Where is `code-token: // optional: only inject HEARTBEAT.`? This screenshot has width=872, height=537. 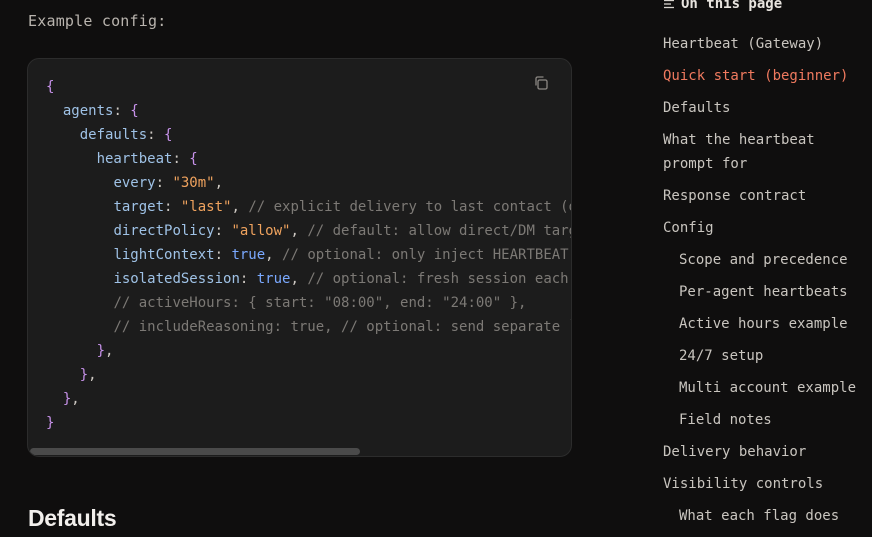
code-token: // optional: only inject HEARTBEAT. is located at coordinates (427, 255).